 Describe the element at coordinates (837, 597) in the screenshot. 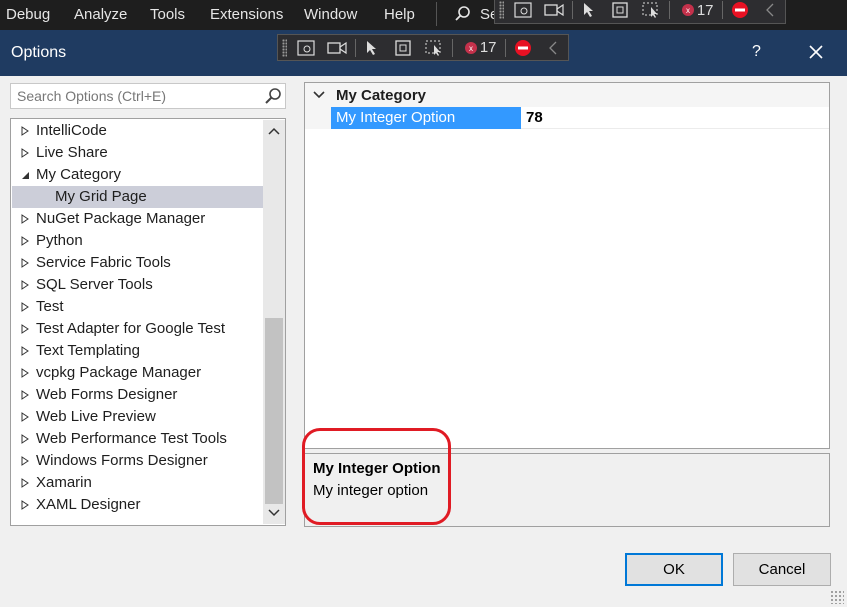

I see `resize-grip` at that location.